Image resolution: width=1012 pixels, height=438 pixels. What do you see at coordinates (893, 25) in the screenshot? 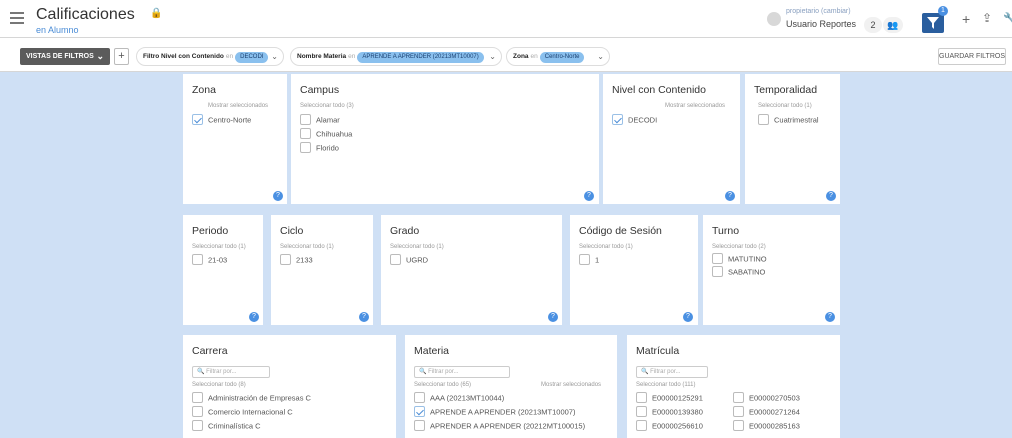
I see `people-icon: 👥` at bounding box center [893, 25].